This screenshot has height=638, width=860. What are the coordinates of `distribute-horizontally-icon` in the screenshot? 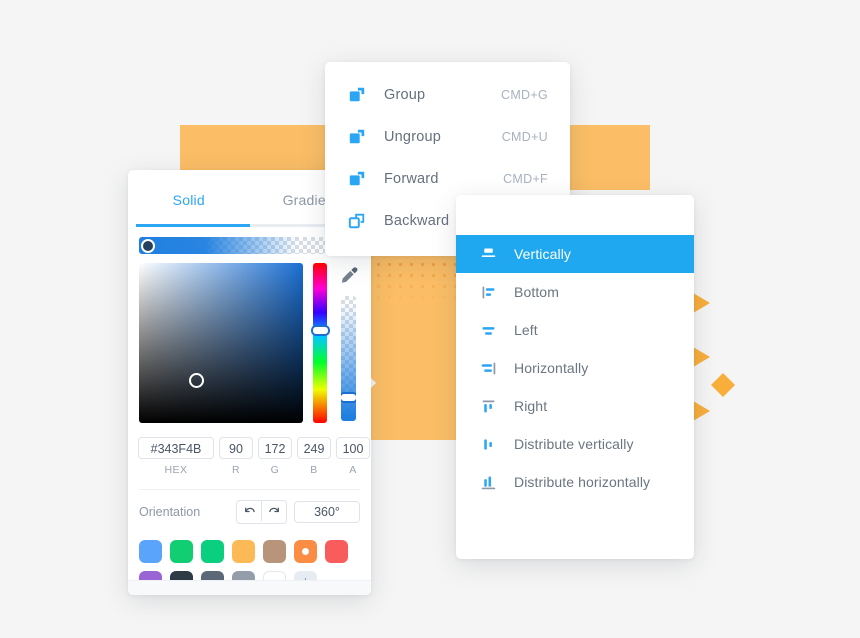 It's located at (488, 482).